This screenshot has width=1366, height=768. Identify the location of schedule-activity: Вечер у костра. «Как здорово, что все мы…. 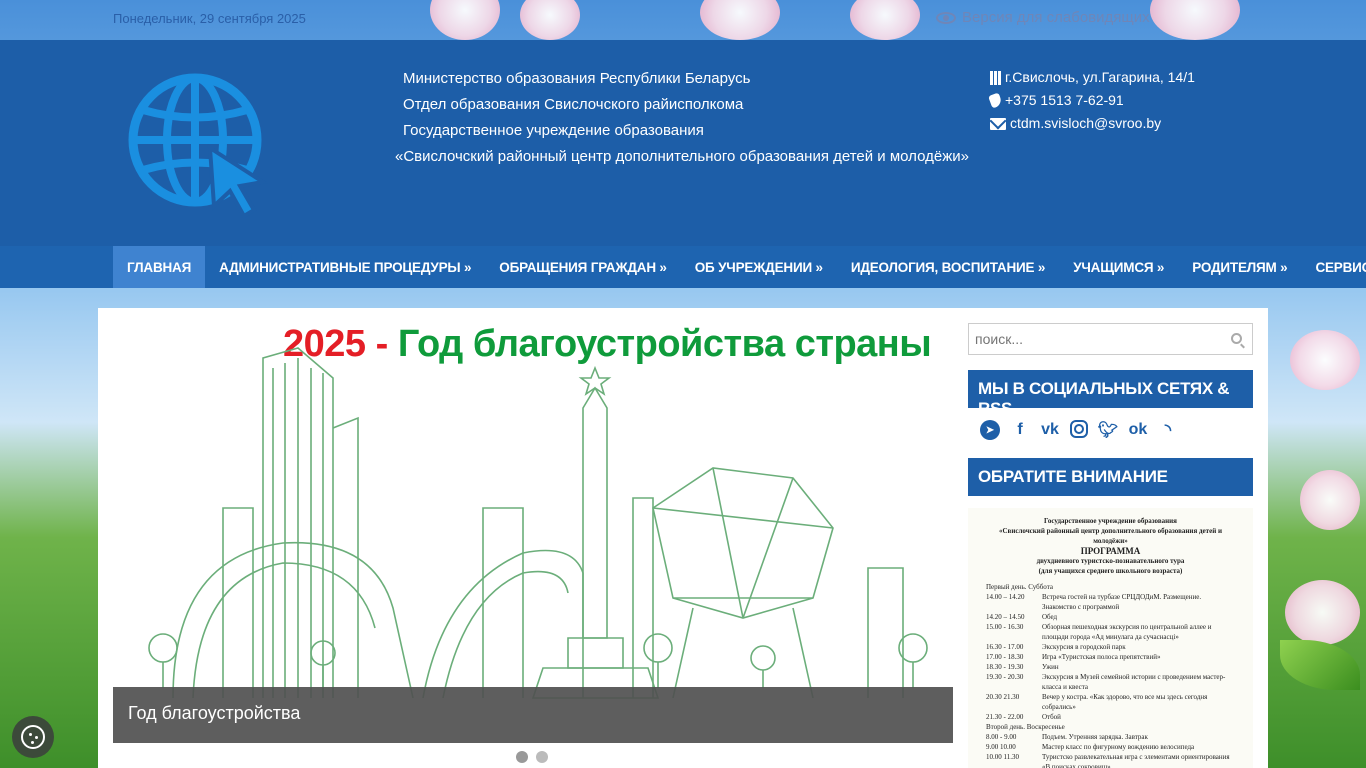
(1125, 702).